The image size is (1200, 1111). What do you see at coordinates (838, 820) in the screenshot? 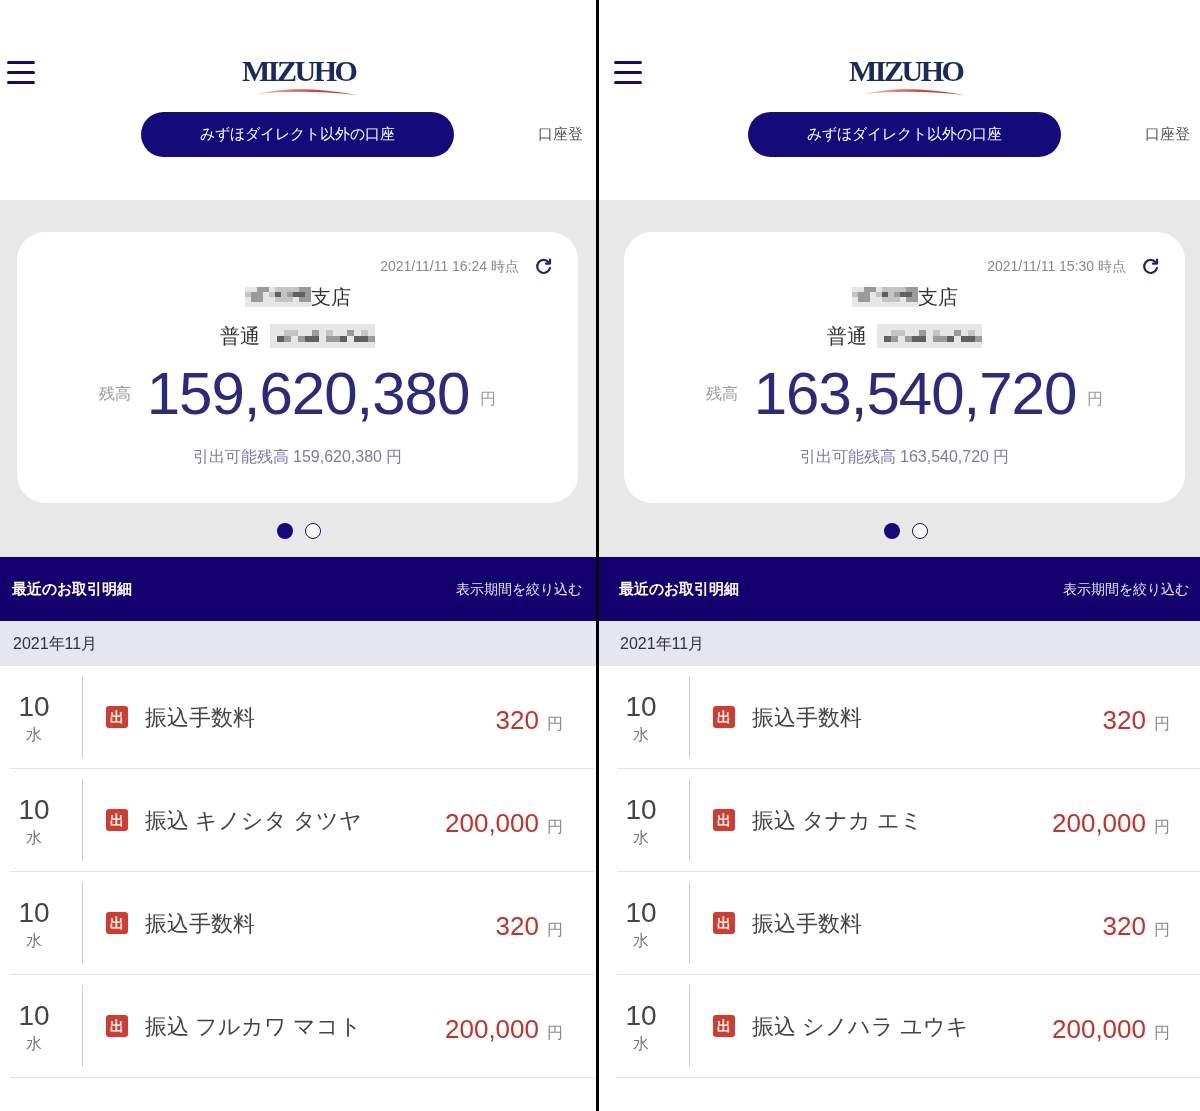
I see `transaction-description: 振込 タナカ エミ` at bounding box center [838, 820].